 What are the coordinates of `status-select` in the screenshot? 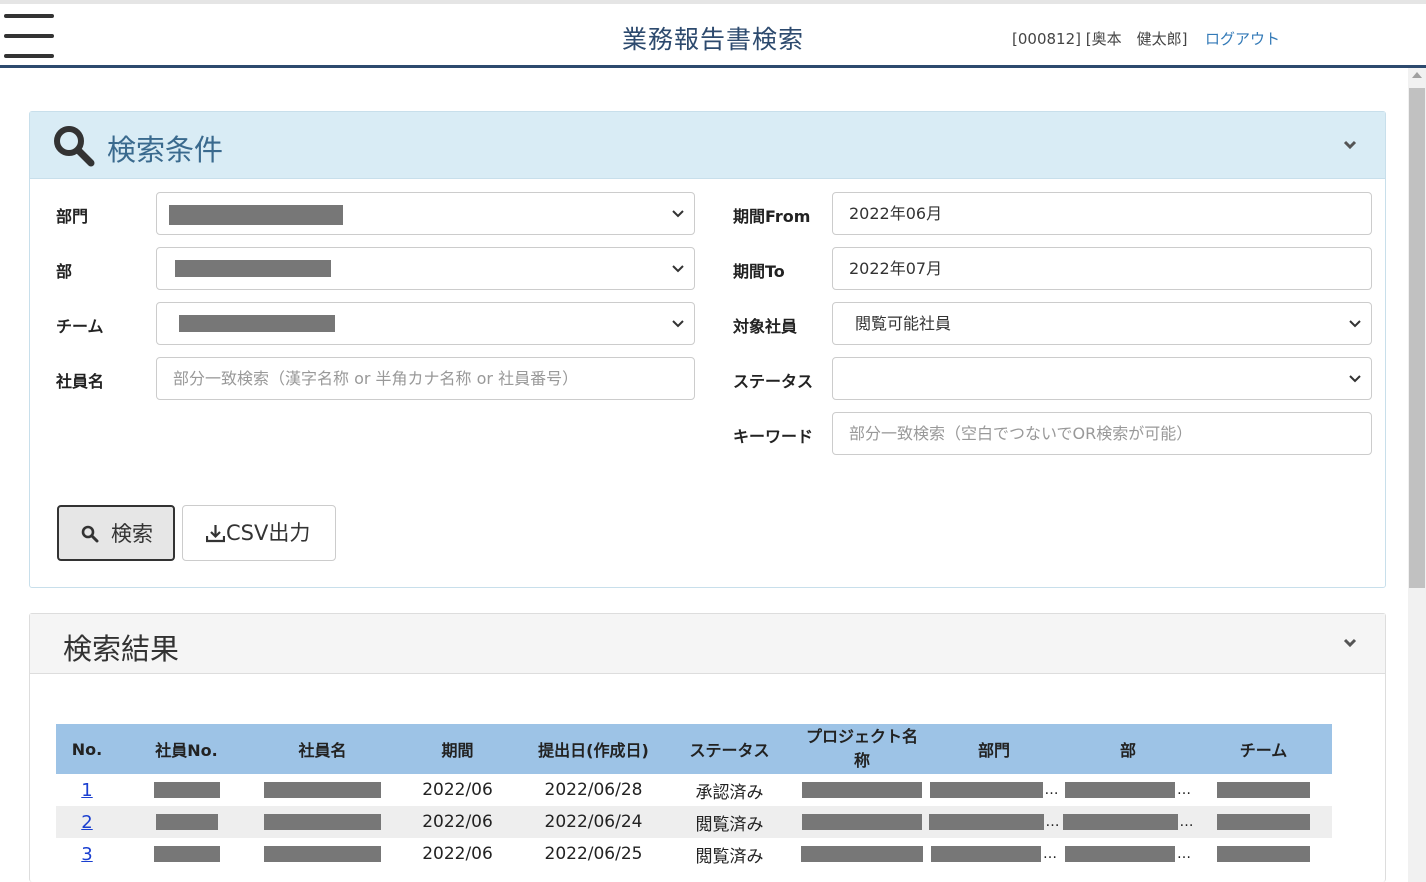 It's located at (1102, 378).